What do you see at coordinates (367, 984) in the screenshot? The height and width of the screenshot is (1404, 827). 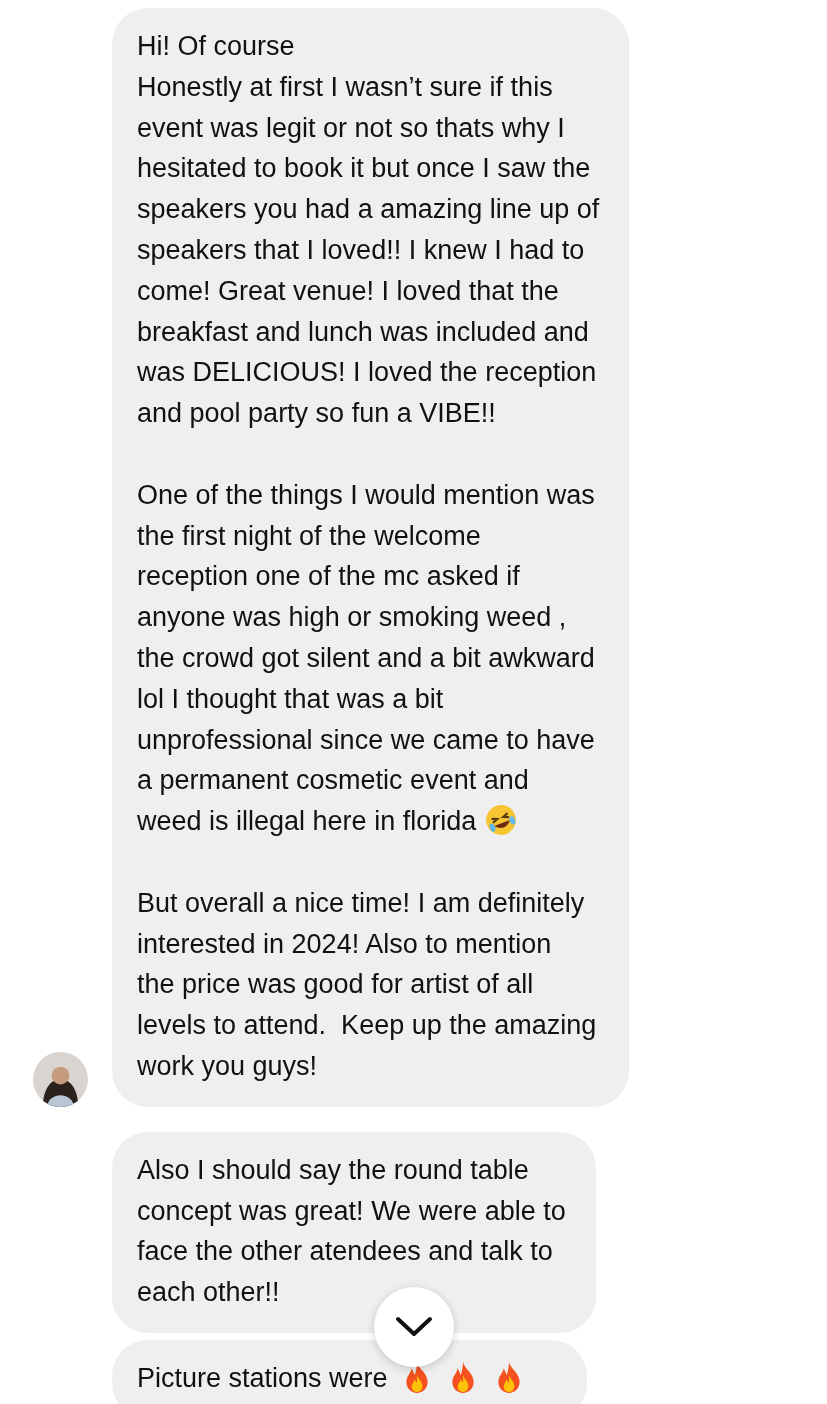 I see `message-text: But overall a nice time! I am definitely interested in 2024! Also to mention the price was good for artist of all levels to attend. Keep up the amazing work you guys!` at bounding box center [367, 984].